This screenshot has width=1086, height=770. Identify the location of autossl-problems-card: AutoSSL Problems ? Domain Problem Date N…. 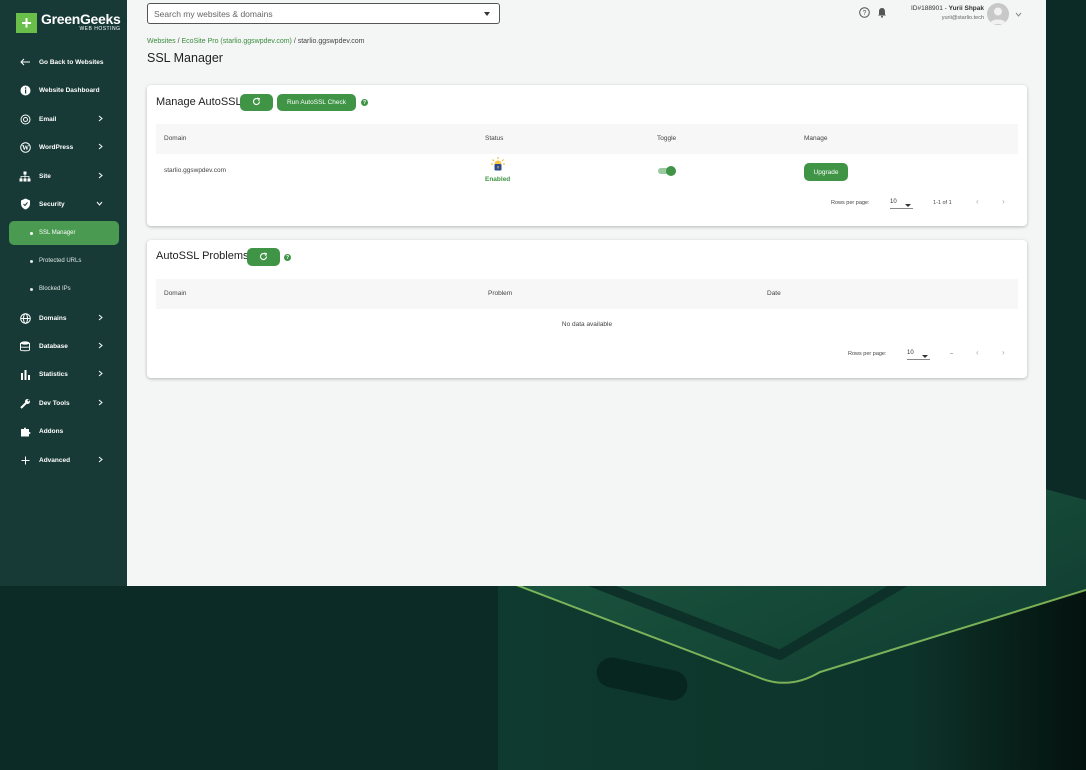
(587, 309).